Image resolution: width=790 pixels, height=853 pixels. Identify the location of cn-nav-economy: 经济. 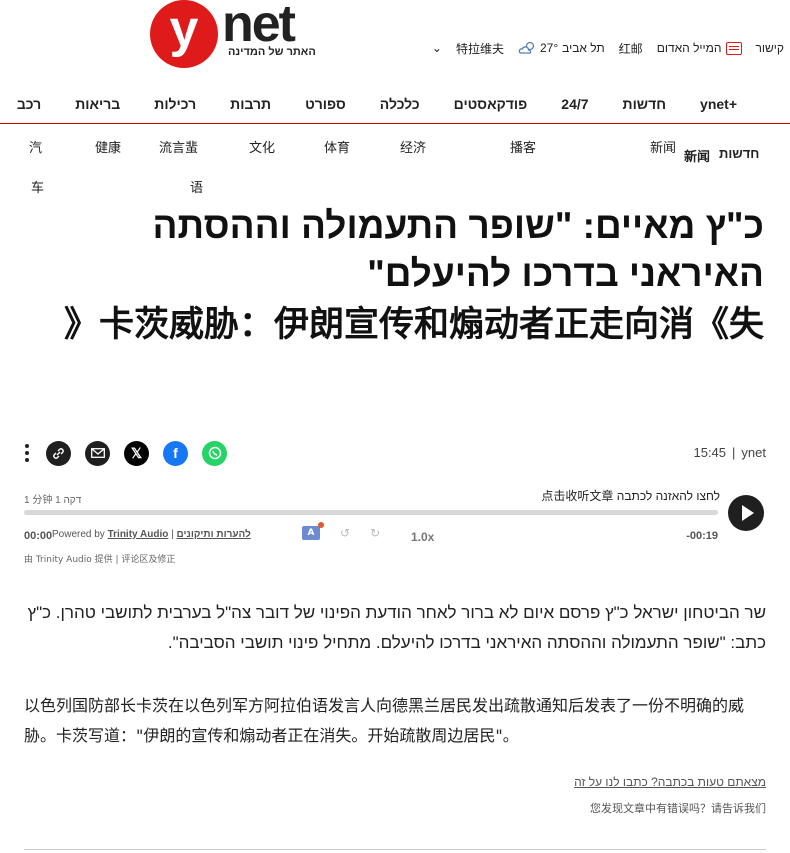
(413, 148).